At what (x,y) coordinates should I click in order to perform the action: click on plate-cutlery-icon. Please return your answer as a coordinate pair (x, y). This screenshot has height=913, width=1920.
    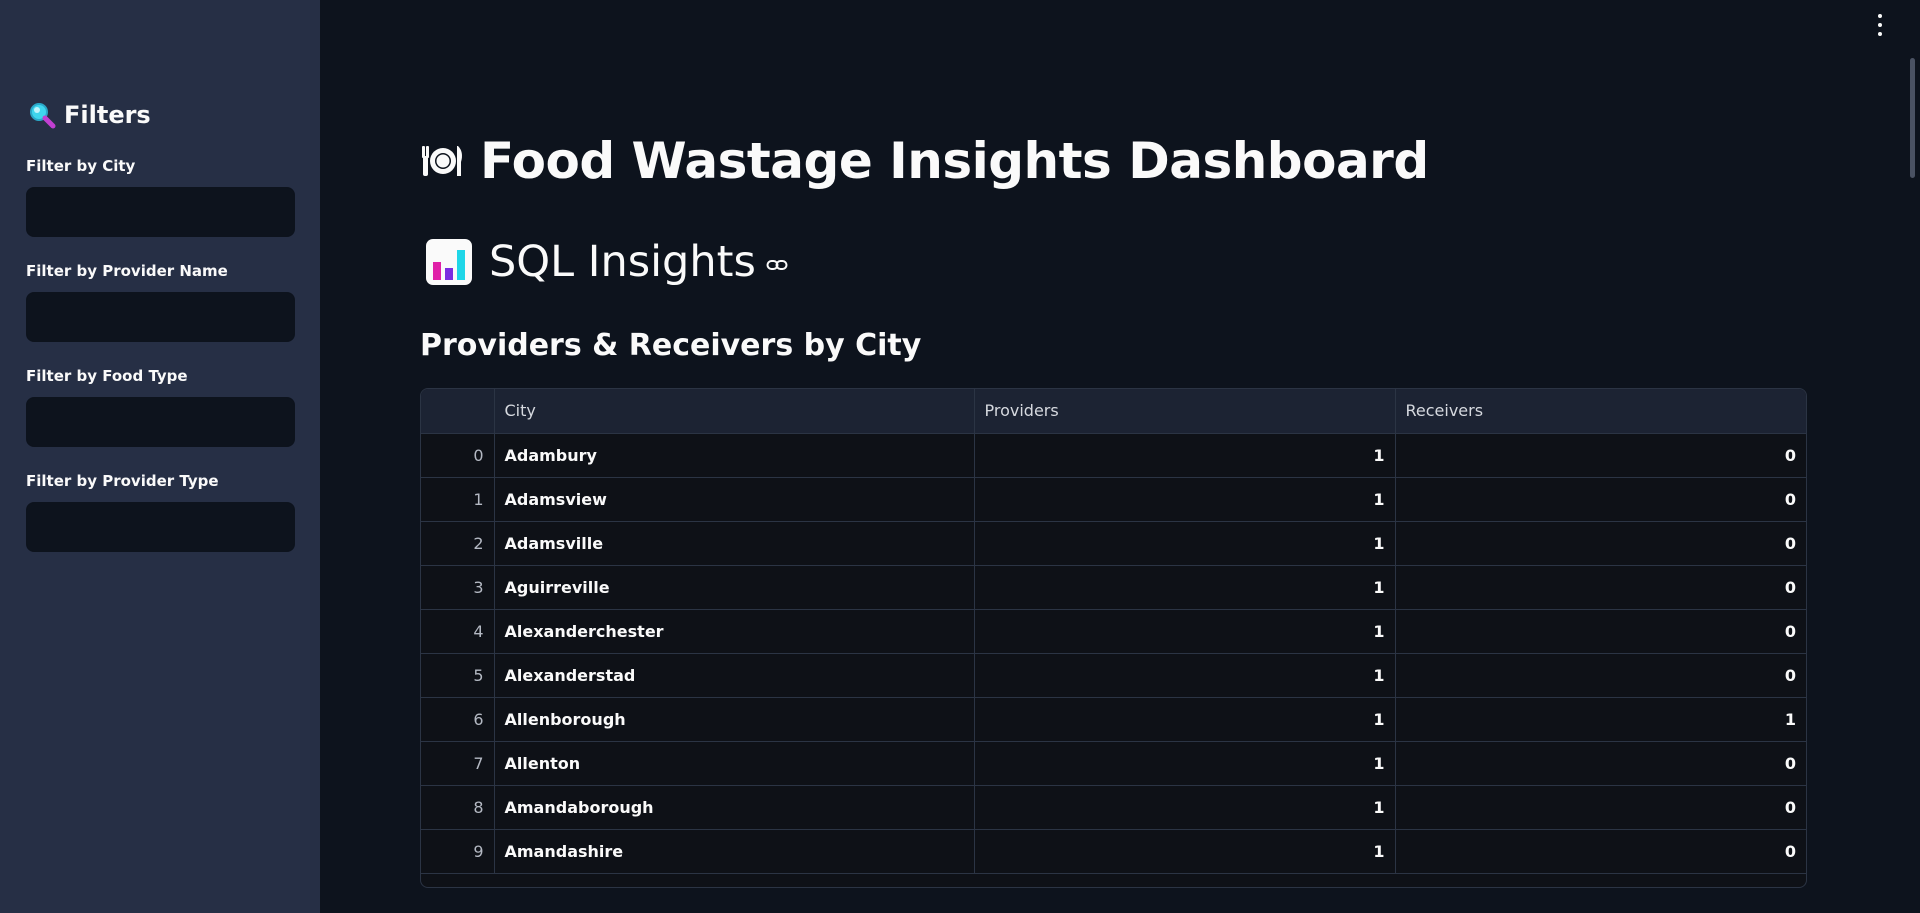
    Looking at the image, I should click on (442, 161).